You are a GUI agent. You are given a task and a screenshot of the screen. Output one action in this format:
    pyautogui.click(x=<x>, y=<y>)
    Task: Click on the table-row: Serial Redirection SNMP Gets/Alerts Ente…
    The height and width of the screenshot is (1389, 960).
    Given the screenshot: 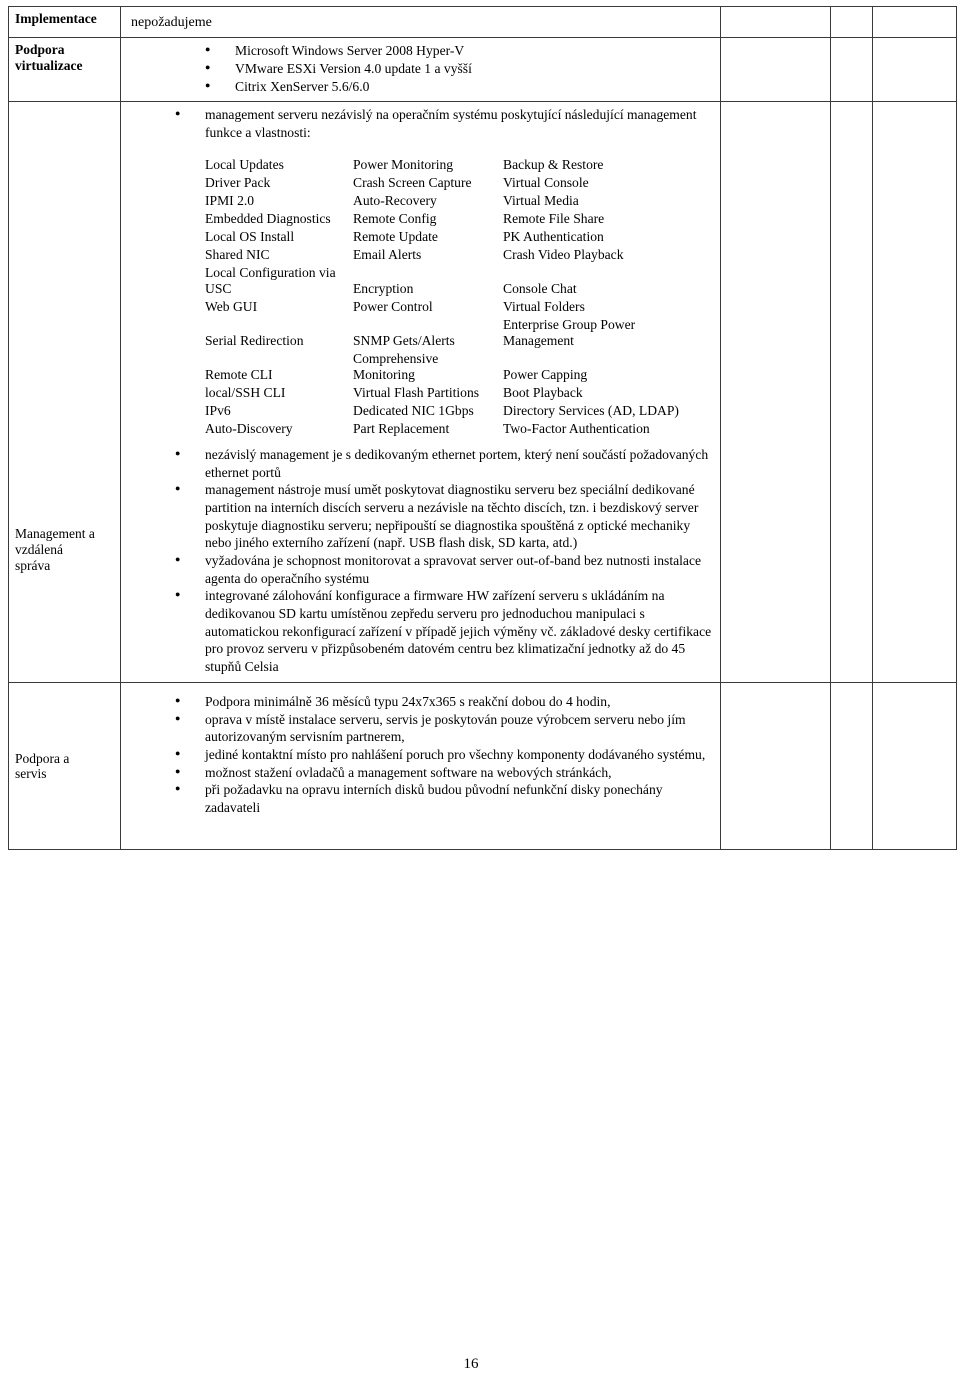 What is the action you would take?
    pyautogui.click(x=455, y=333)
    